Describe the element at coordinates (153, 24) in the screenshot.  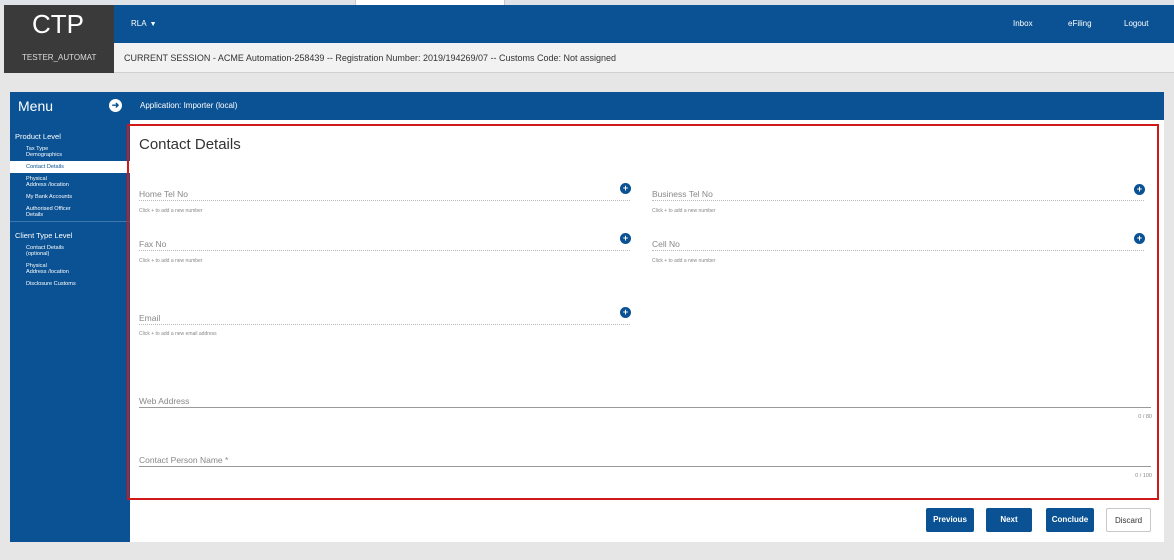
I see `caret-down-icon: ▼` at that location.